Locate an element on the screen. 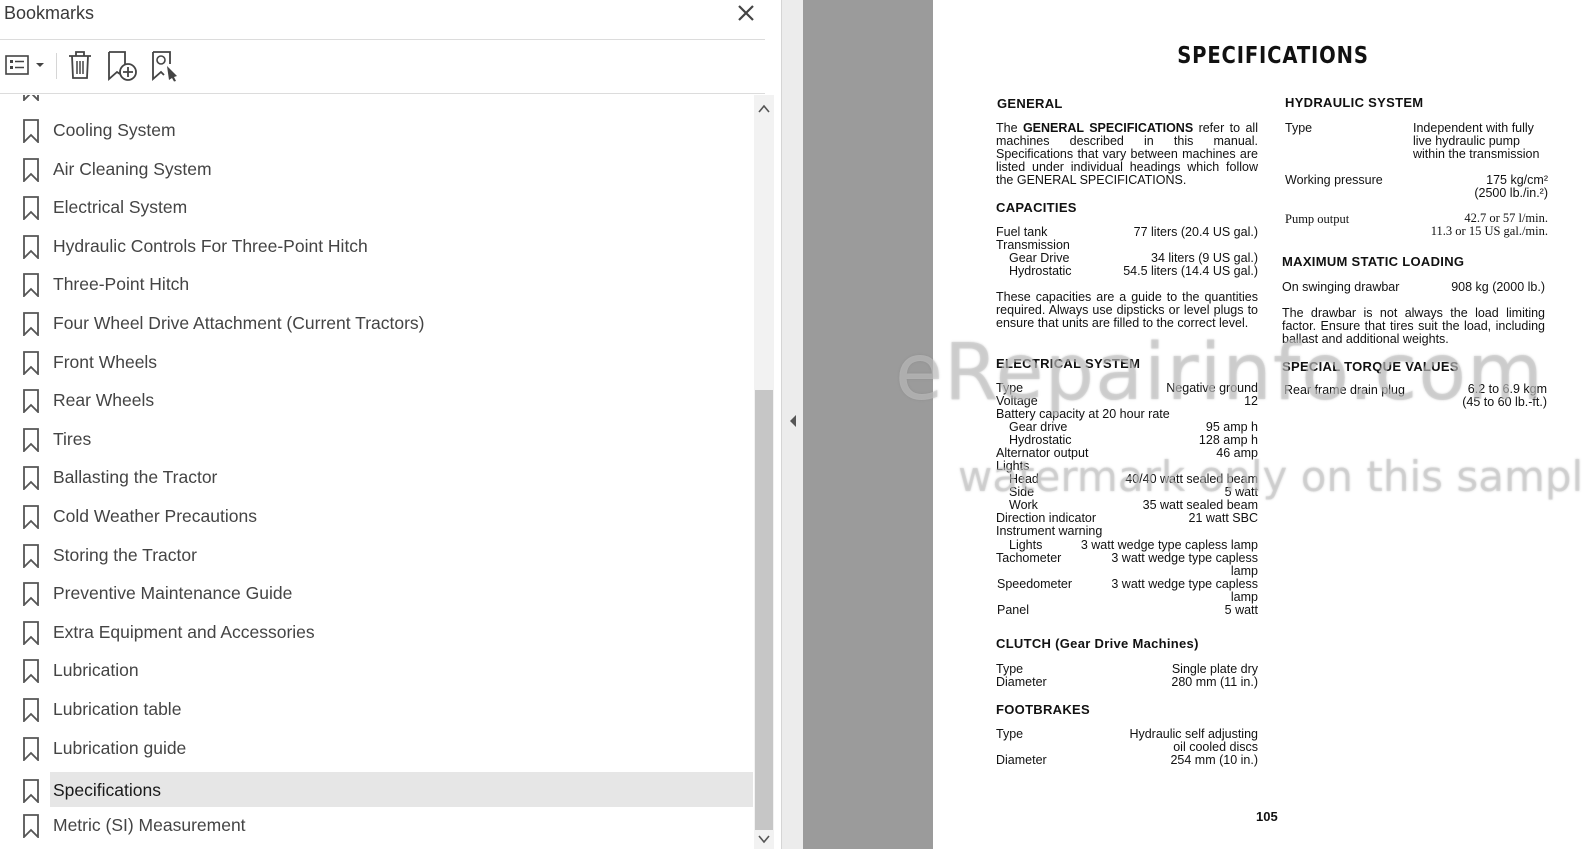 The height and width of the screenshot is (849, 1583). spec-value: Negative ground is located at coordinates (1212, 388).